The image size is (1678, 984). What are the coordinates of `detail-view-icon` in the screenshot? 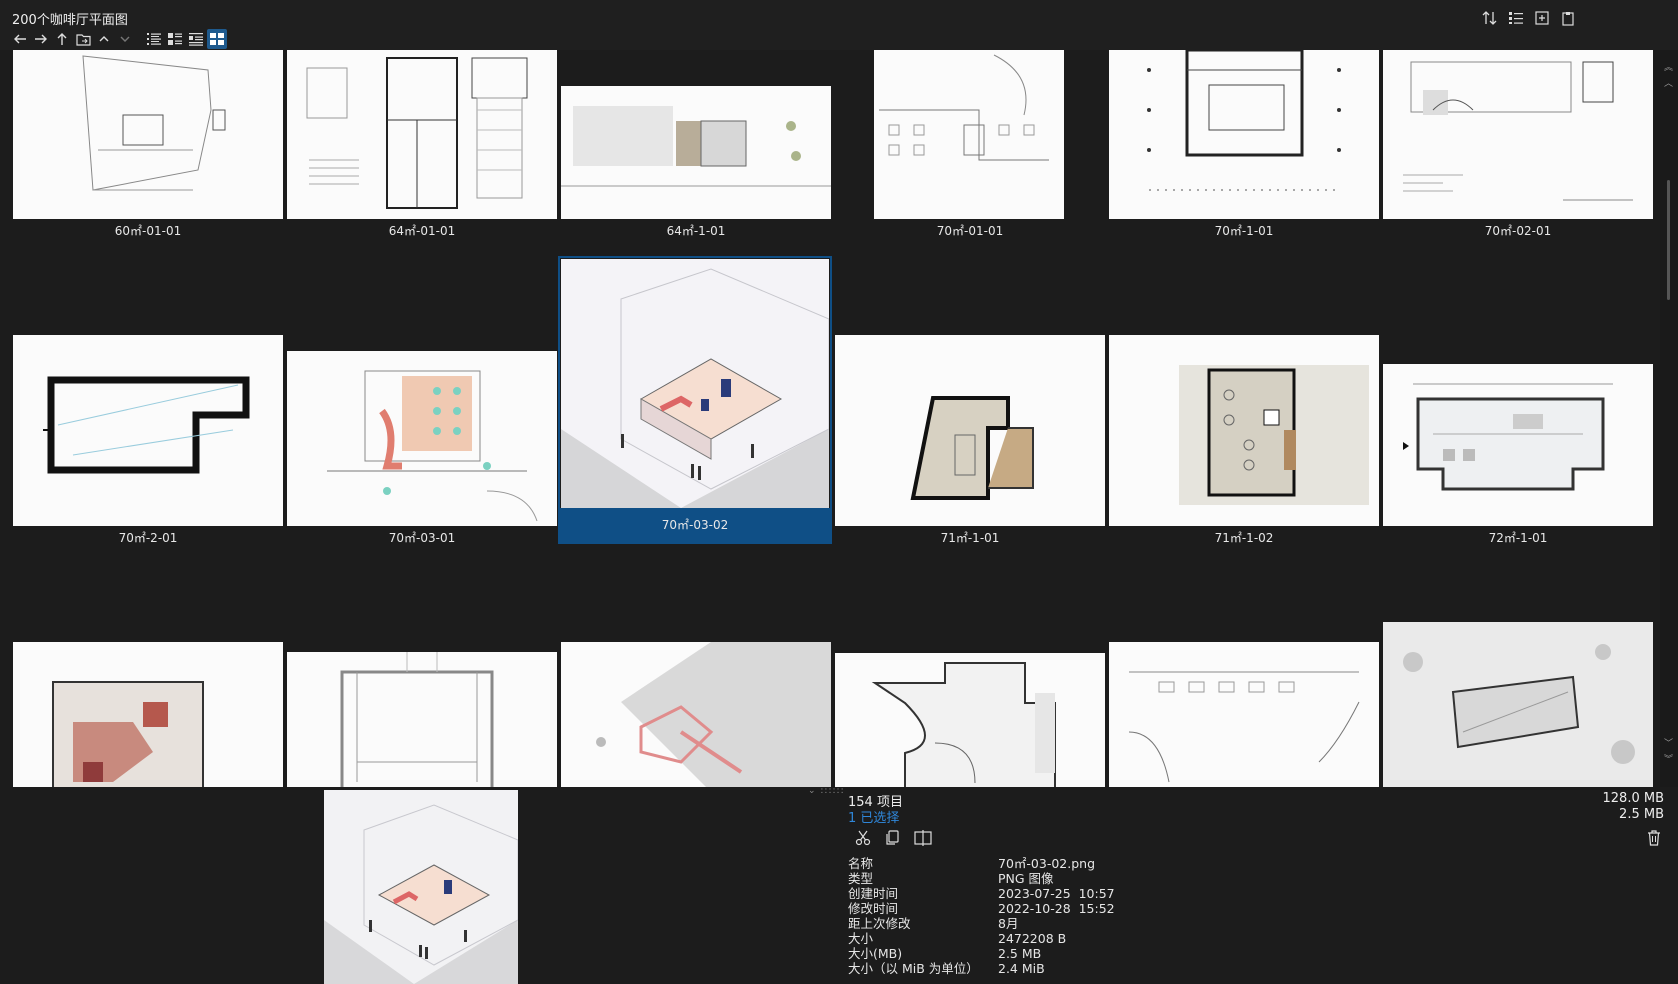 It's located at (175, 39).